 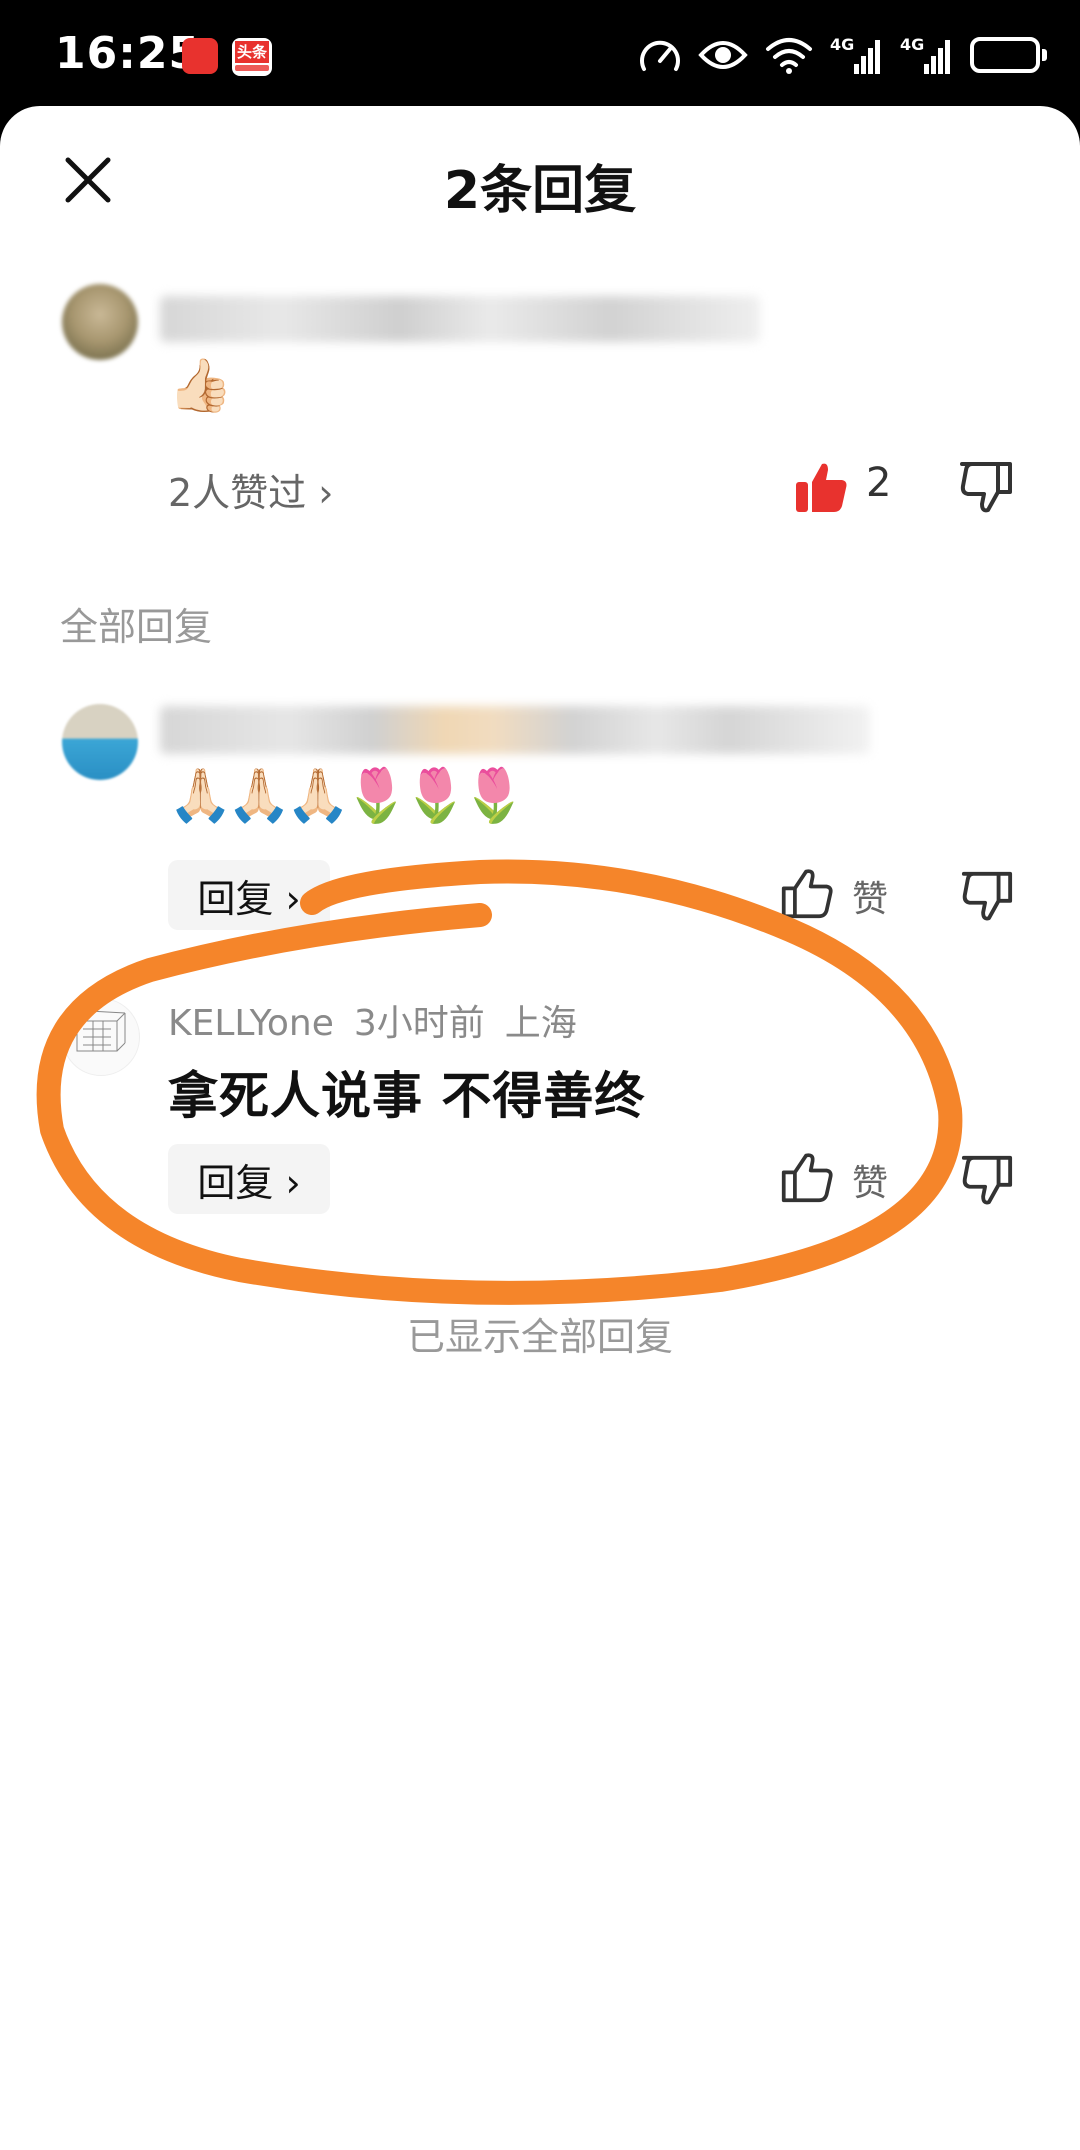 I want to click on signal-4g-icon-2: 4G, so click(x=925, y=54).